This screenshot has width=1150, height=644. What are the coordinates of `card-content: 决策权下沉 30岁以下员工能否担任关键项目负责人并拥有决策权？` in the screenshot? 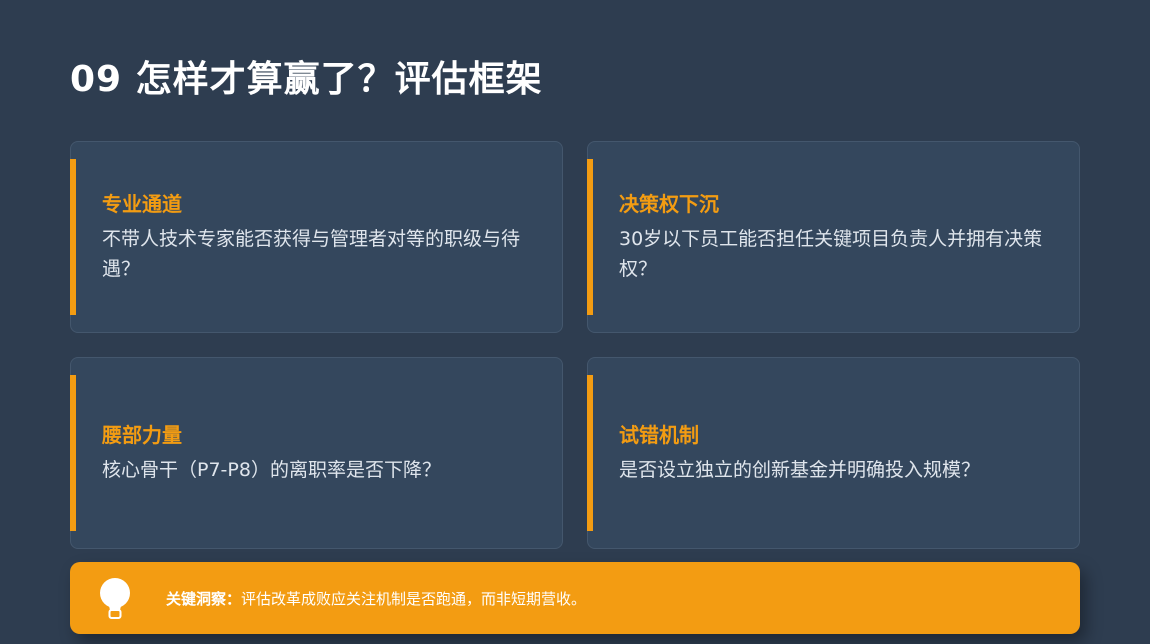 It's located at (837, 237).